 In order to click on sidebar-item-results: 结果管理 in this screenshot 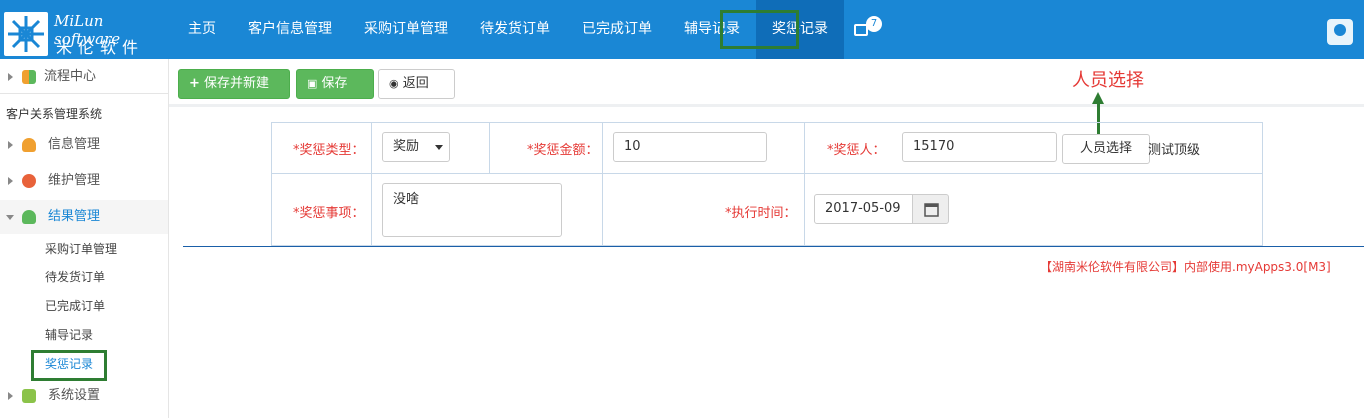, I will do `click(84, 217)`.